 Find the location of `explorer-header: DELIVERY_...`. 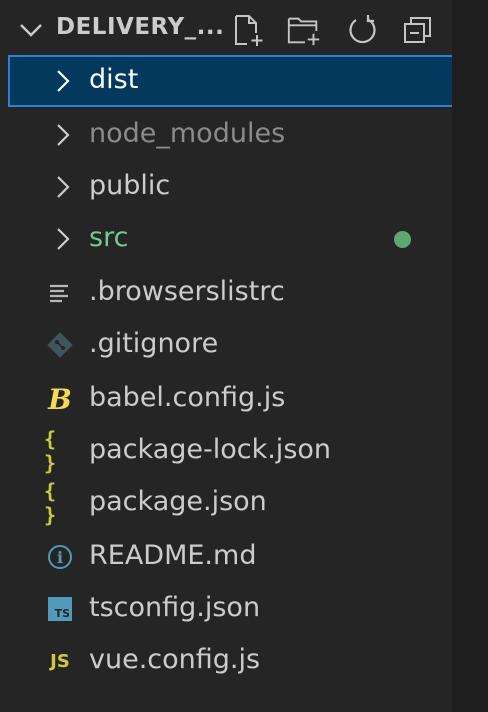

explorer-header: DELIVERY_... is located at coordinates (226, 28).